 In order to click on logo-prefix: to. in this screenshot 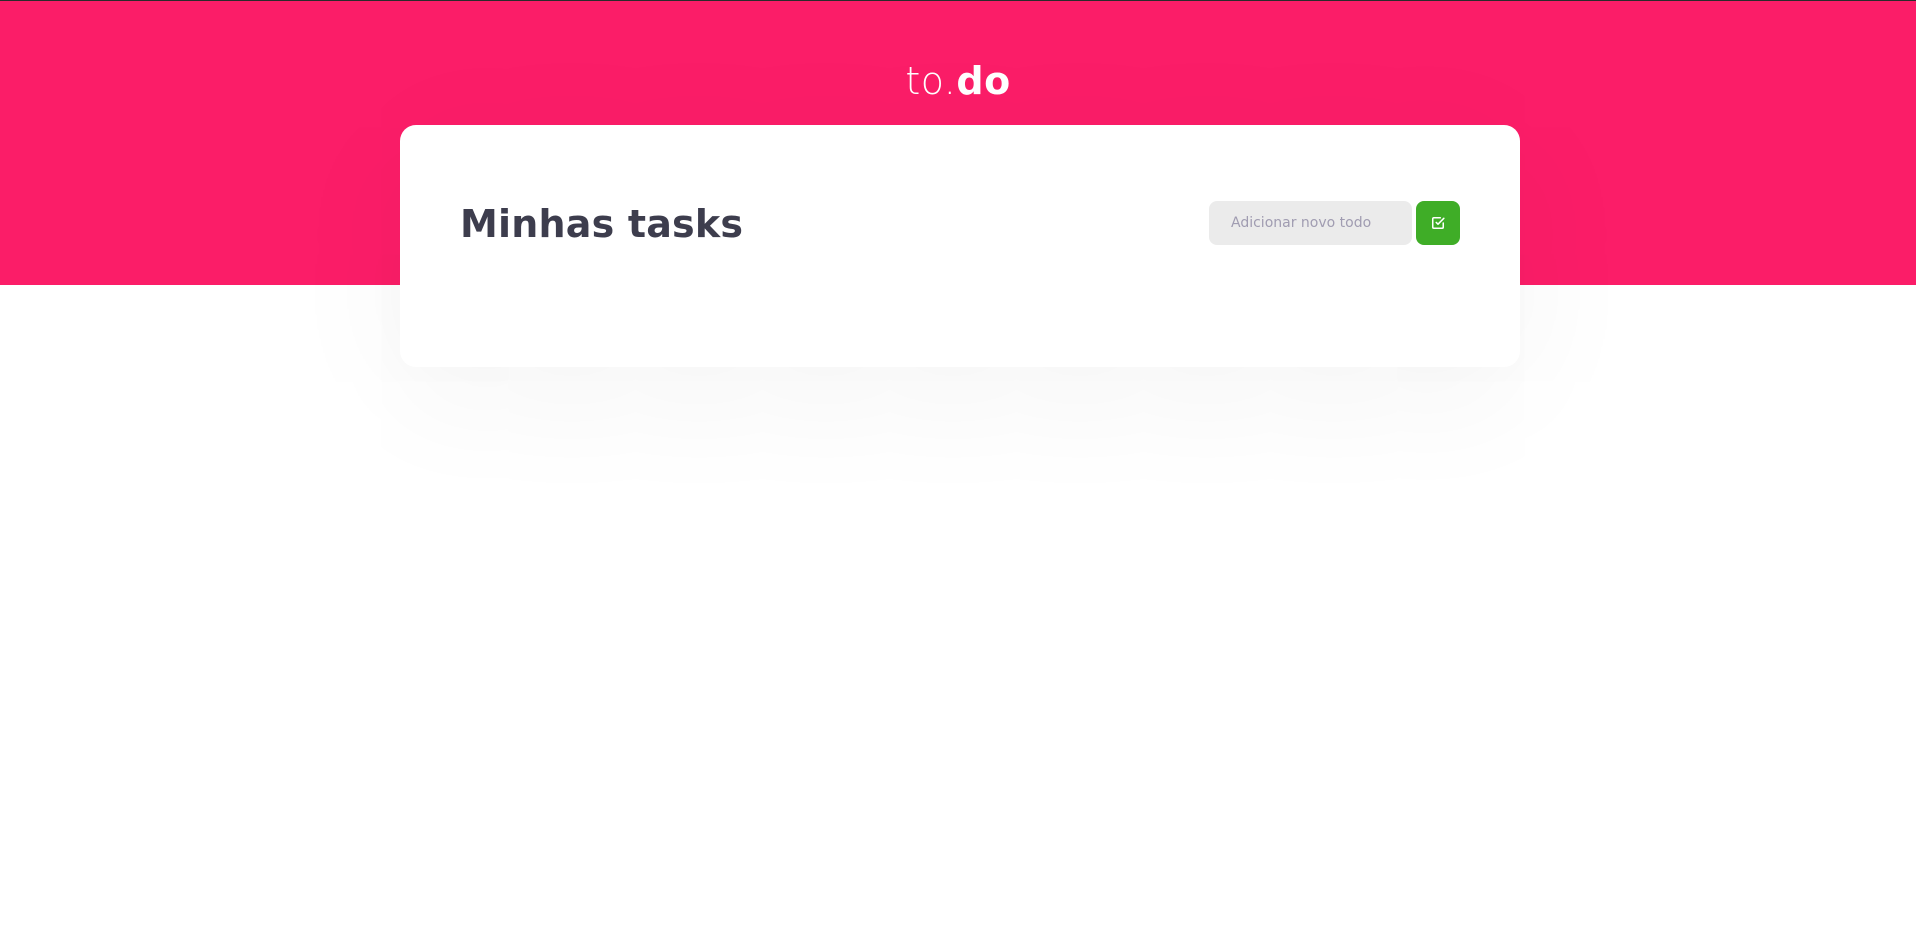, I will do `click(931, 81)`.